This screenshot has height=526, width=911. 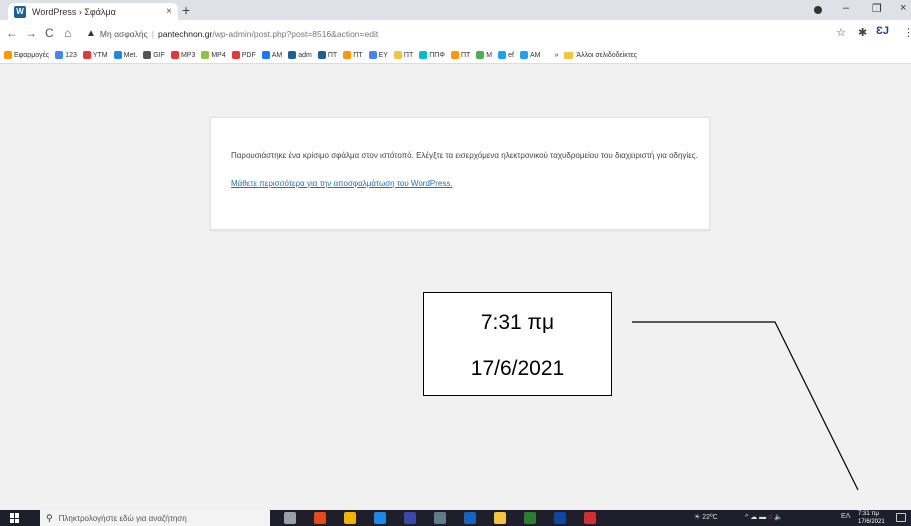 What do you see at coordinates (122, 518) in the screenshot?
I see `taskbar-search-placeholder: Πληκτρολογήστε εδώ για αναζήτηση` at bounding box center [122, 518].